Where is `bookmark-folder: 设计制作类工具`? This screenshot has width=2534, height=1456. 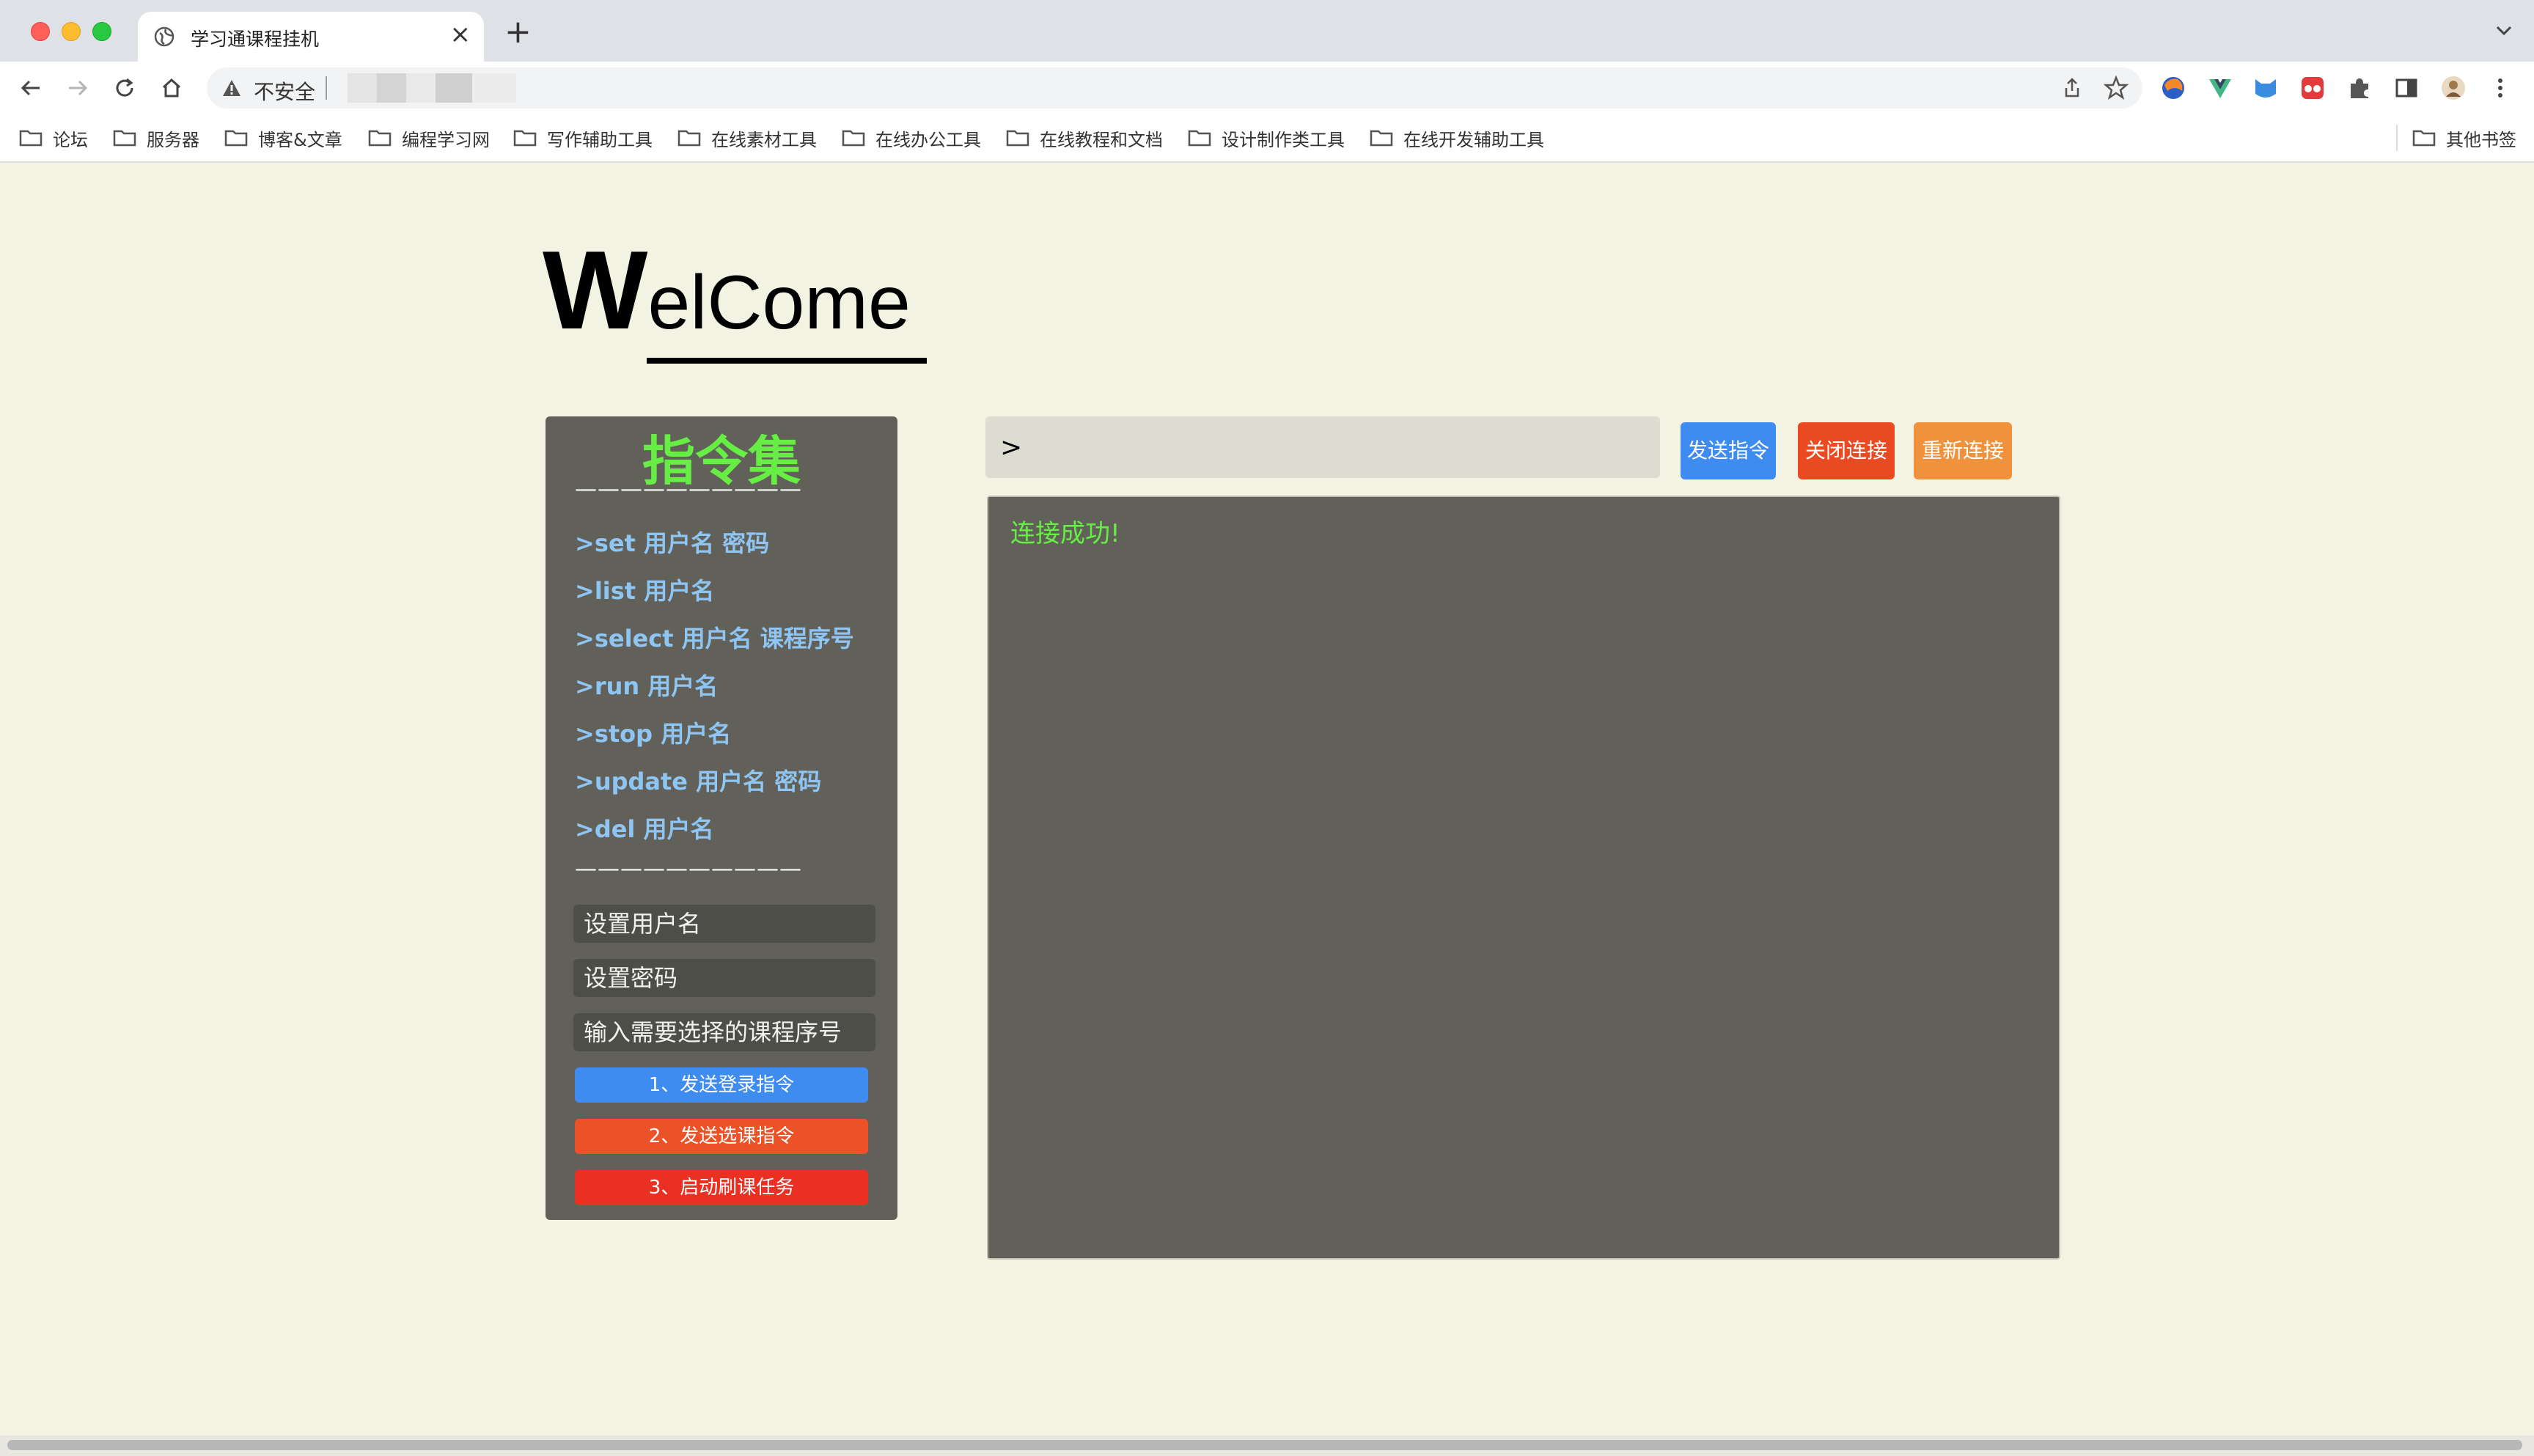 bookmark-folder: 设计制作类工具 is located at coordinates (1266, 138).